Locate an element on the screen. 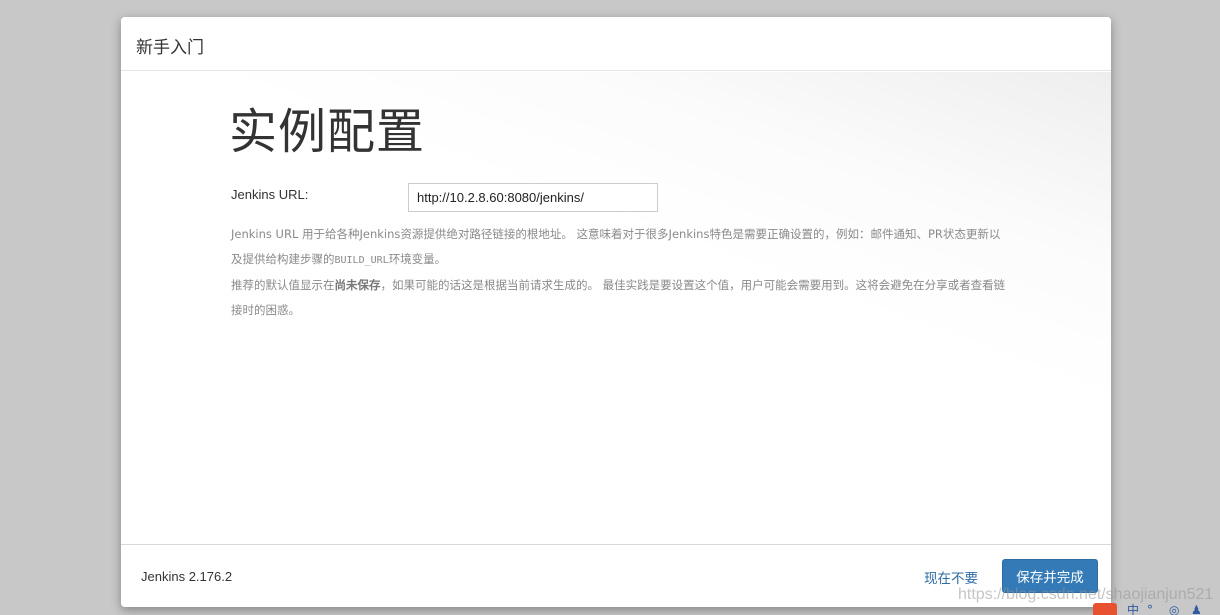 The height and width of the screenshot is (615, 1220). build-url-code: BUILD_URL is located at coordinates (361, 260).